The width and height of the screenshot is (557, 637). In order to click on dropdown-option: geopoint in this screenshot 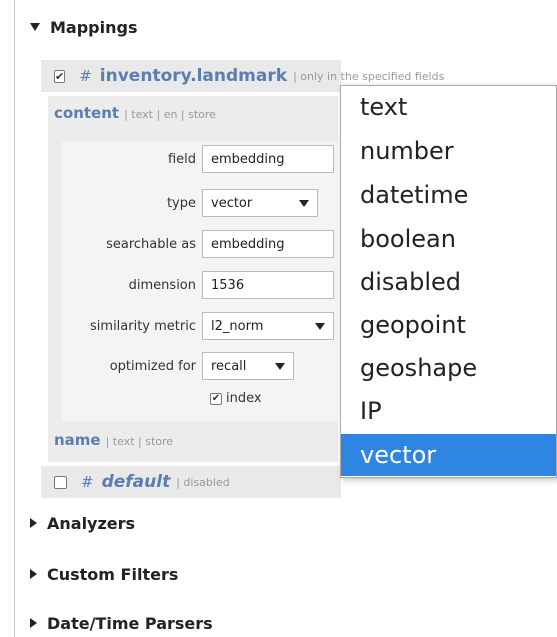, I will do `click(448, 325)`.